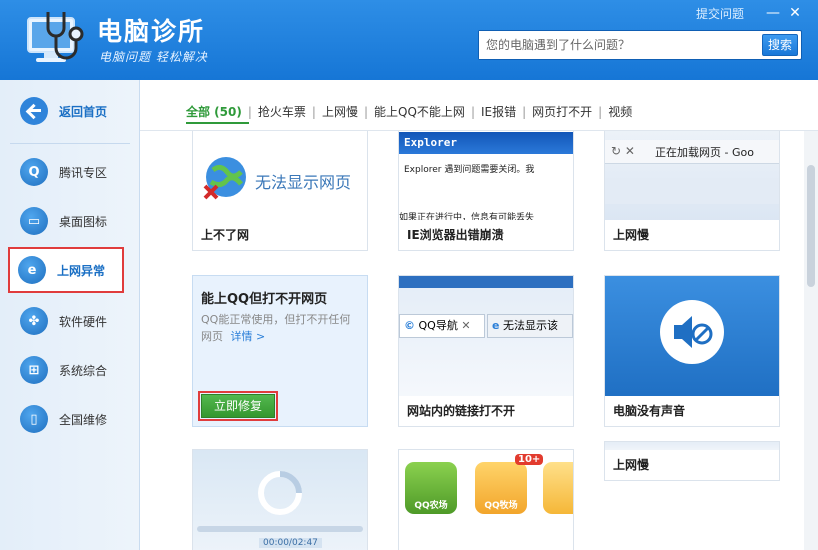 The height and width of the screenshot is (550, 818). Describe the element at coordinates (276, 328) in the screenshot. I see `card-desc-text: QQ能正常使用，但打不开任何网页` at that location.